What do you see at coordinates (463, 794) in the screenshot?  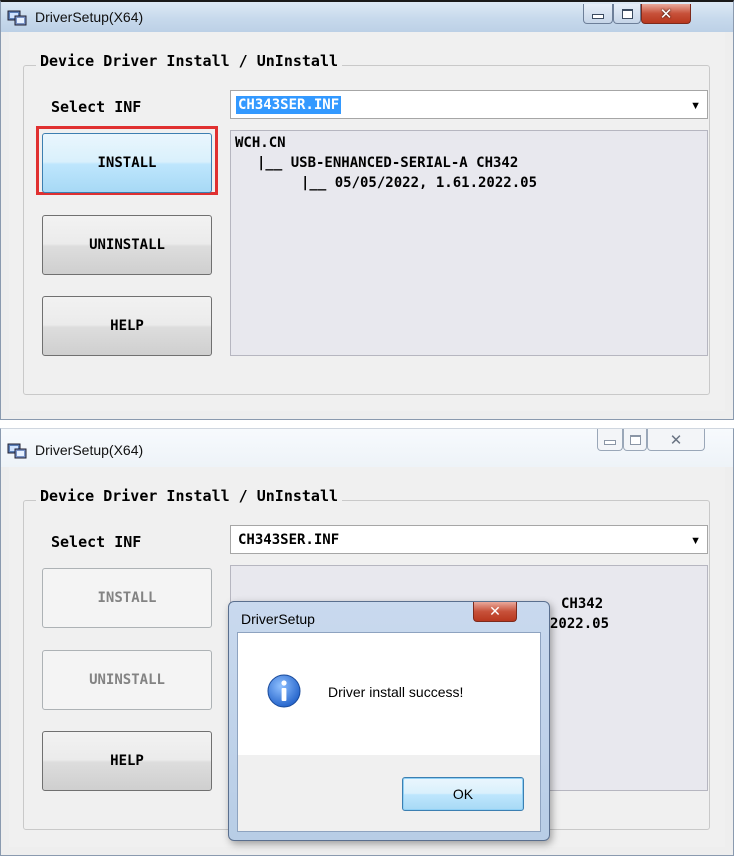 I see `ok-button: OK` at bounding box center [463, 794].